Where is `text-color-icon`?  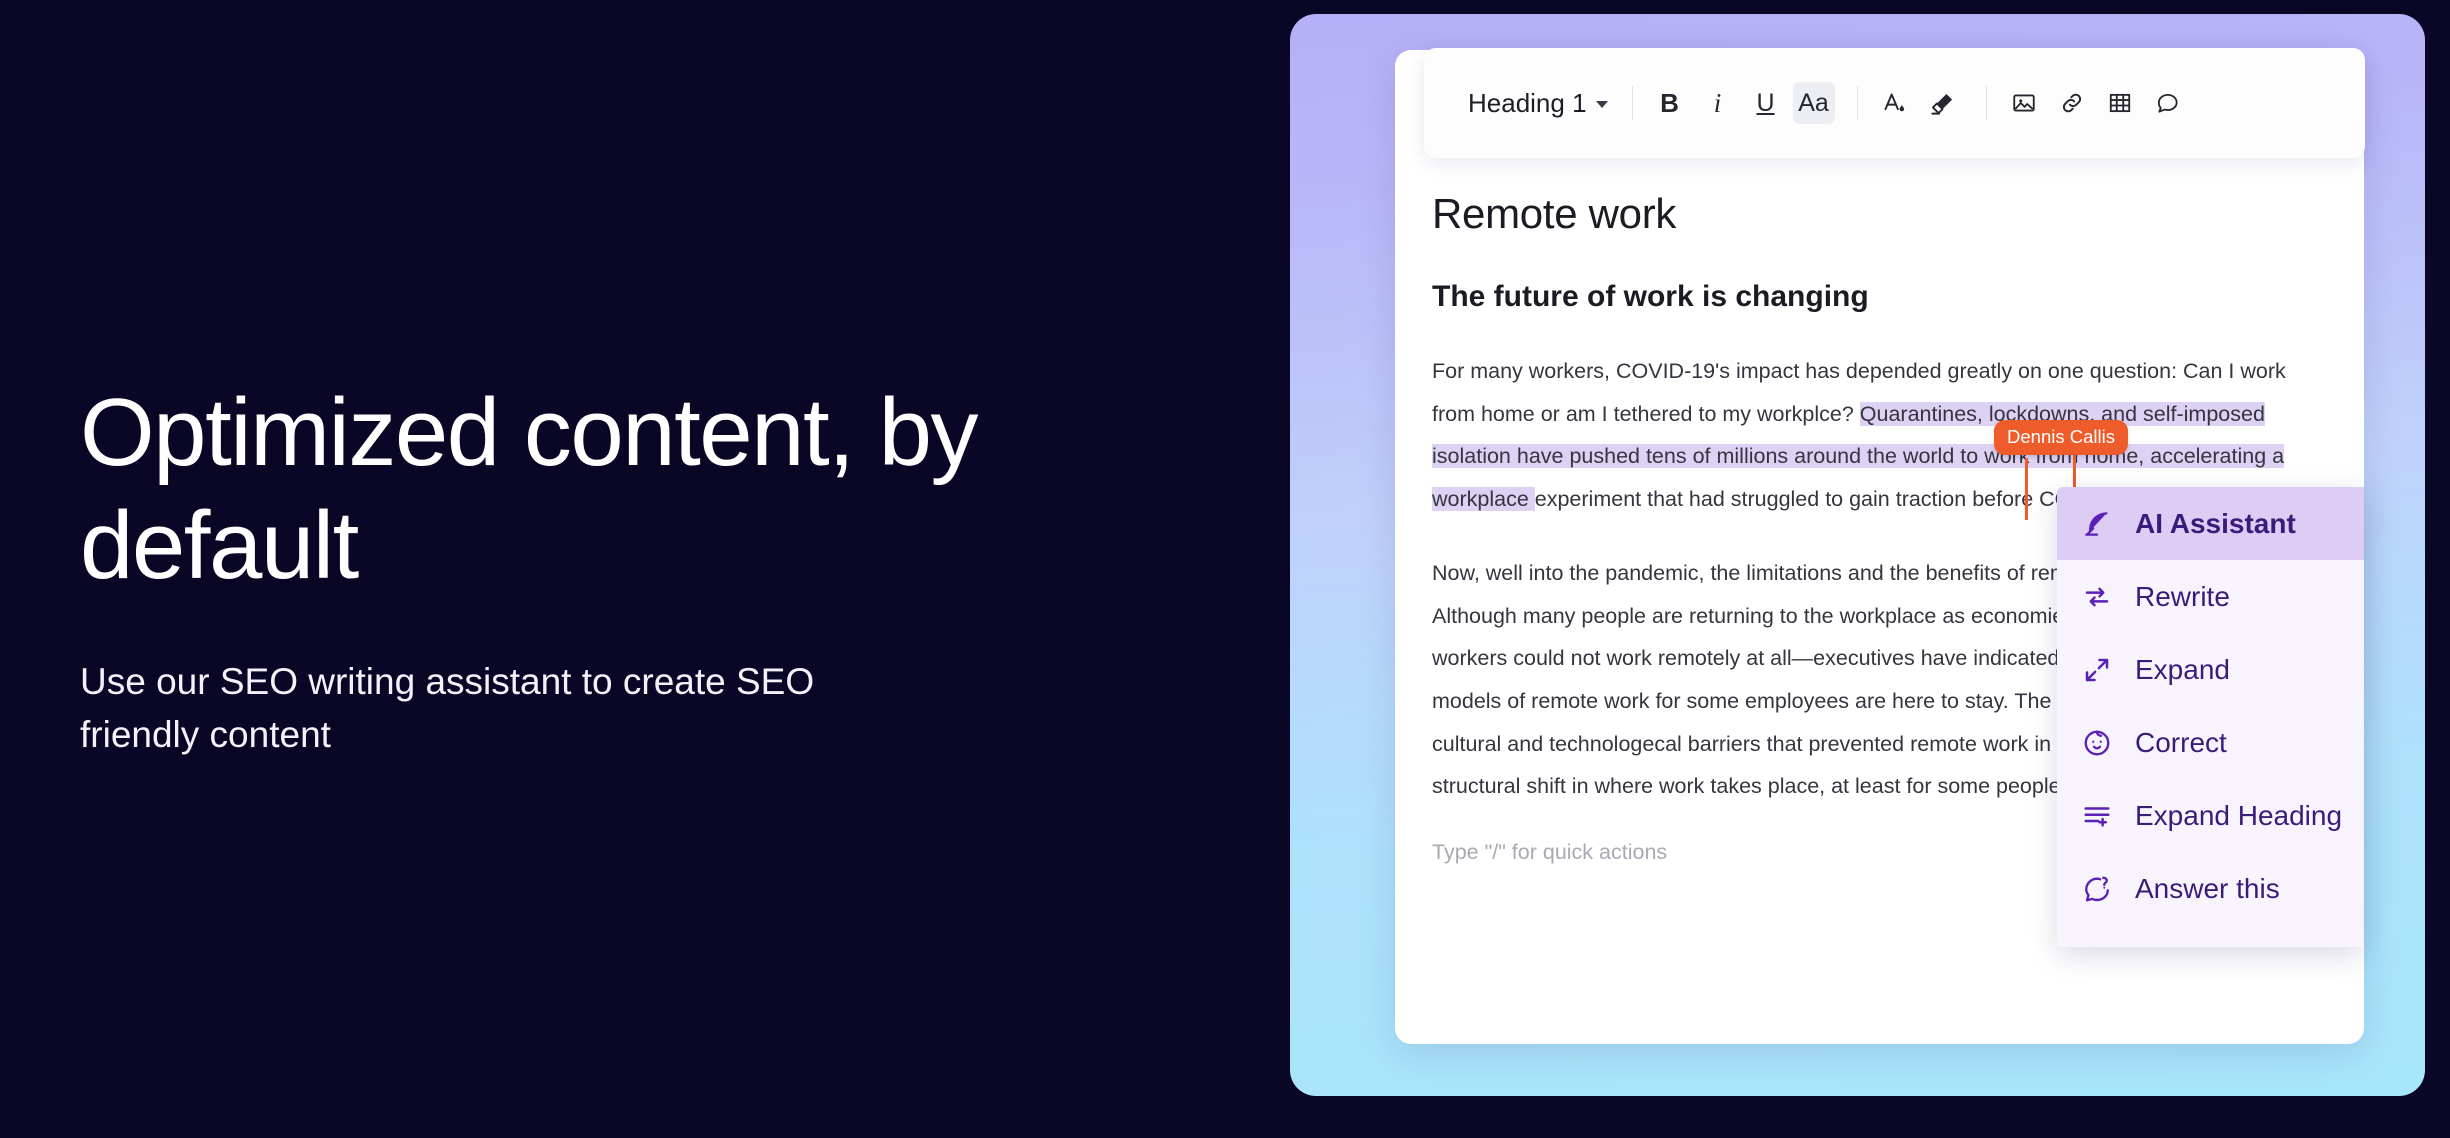 text-color-icon is located at coordinates (1895, 103).